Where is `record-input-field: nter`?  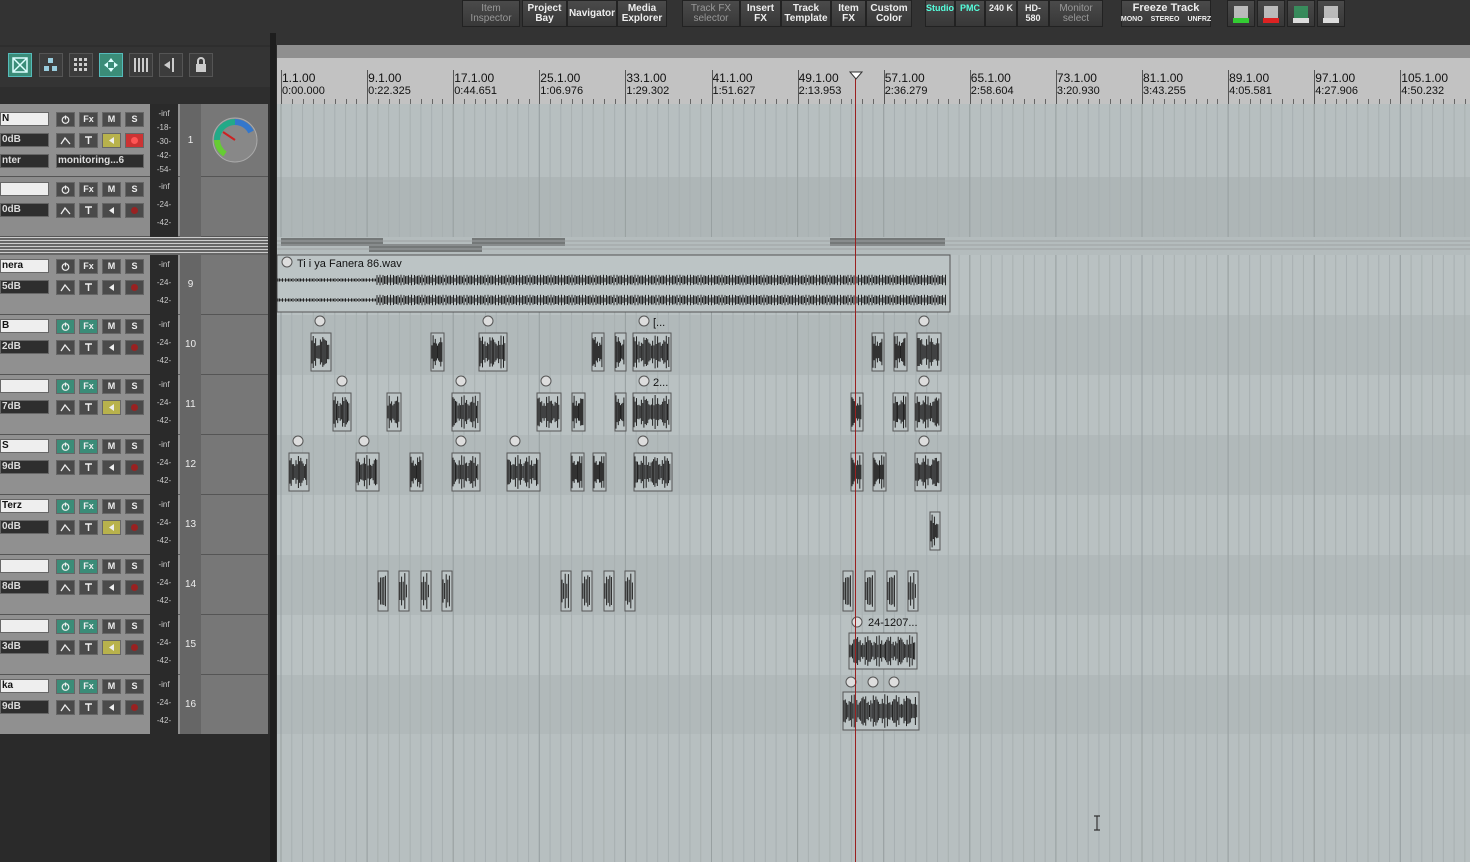 record-input-field: nter is located at coordinates (24, 161).